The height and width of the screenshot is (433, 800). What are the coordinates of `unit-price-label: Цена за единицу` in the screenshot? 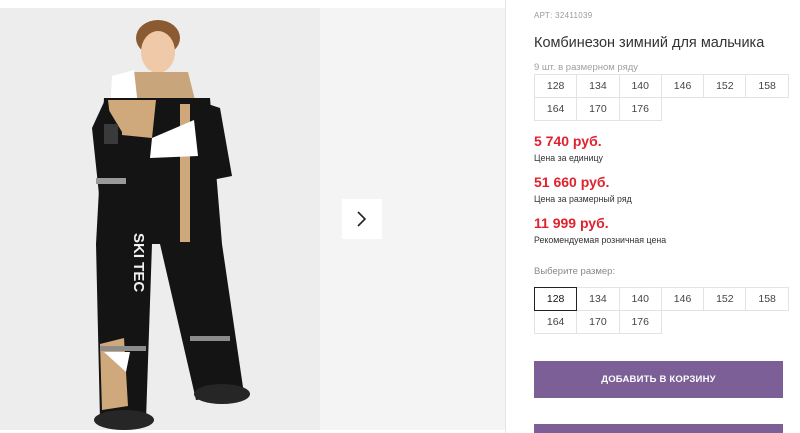 It's located at (568, 158).